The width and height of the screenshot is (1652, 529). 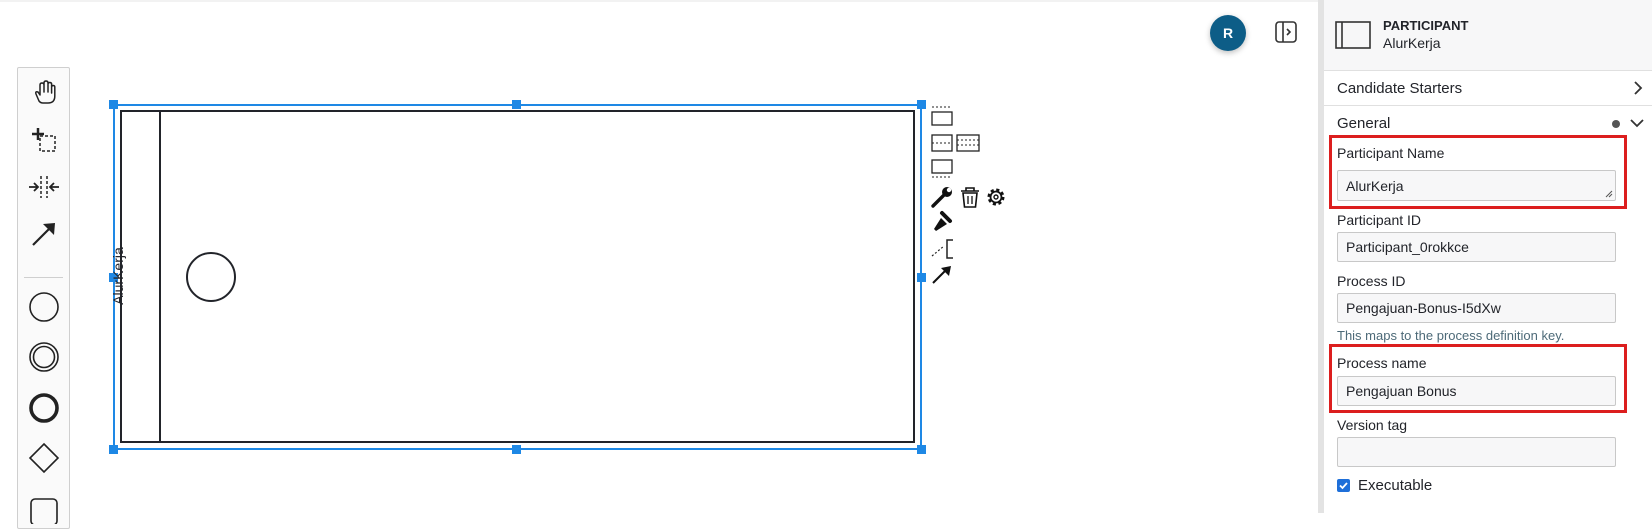 What do you see at coordinates (1616, 124) in the screenshot?
I see `data-marker-dot` at bounding box center [1616, 124].